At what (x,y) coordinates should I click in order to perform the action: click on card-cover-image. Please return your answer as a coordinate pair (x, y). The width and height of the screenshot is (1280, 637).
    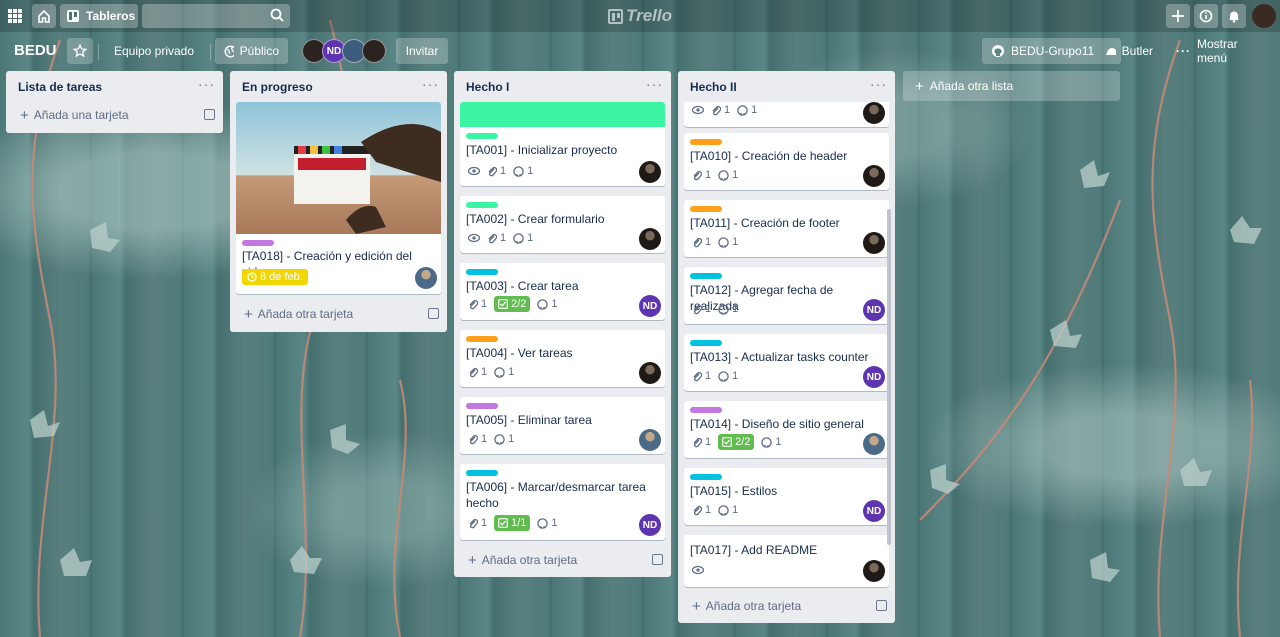
    Looking at the image, I should click on (338, 168).